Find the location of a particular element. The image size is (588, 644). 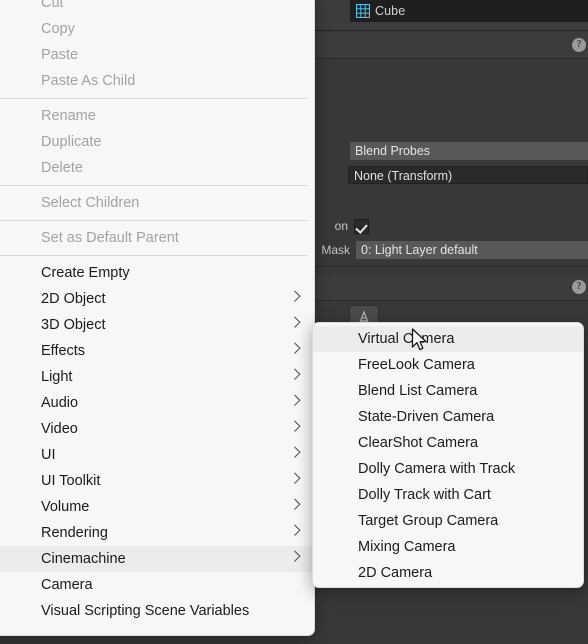

menu-item-select-children: Select Children is located at coordinates (157, 203).